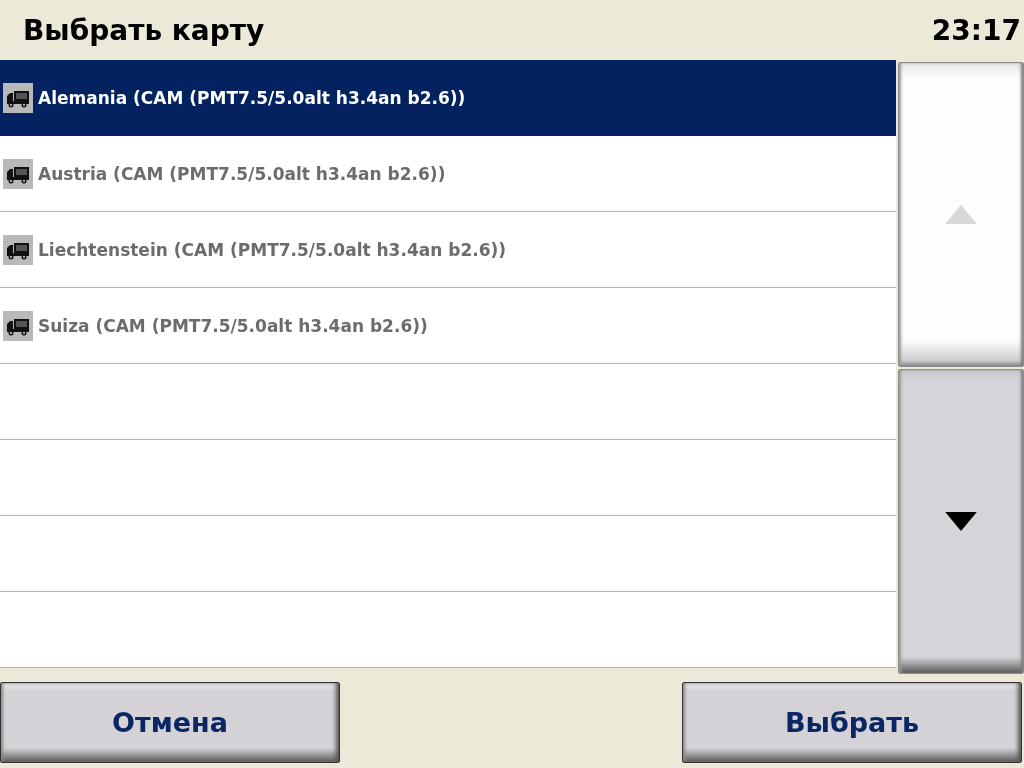 Image resolution: width=1024 pixels, height=768 pixels. I want to click on map-list-item: Suiza (CAM (PMT7.5/5.0alt h3.4an b2.6)), so click(448, 325).